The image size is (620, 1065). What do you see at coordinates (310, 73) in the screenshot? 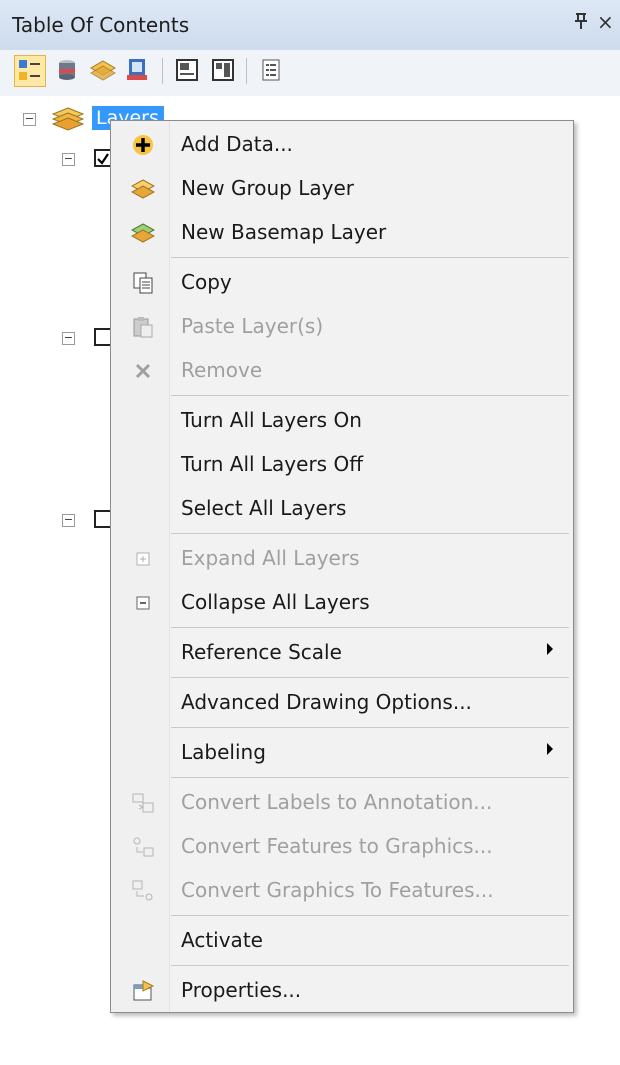
I see `toc-toolbar` at bounding box center [310, 73].